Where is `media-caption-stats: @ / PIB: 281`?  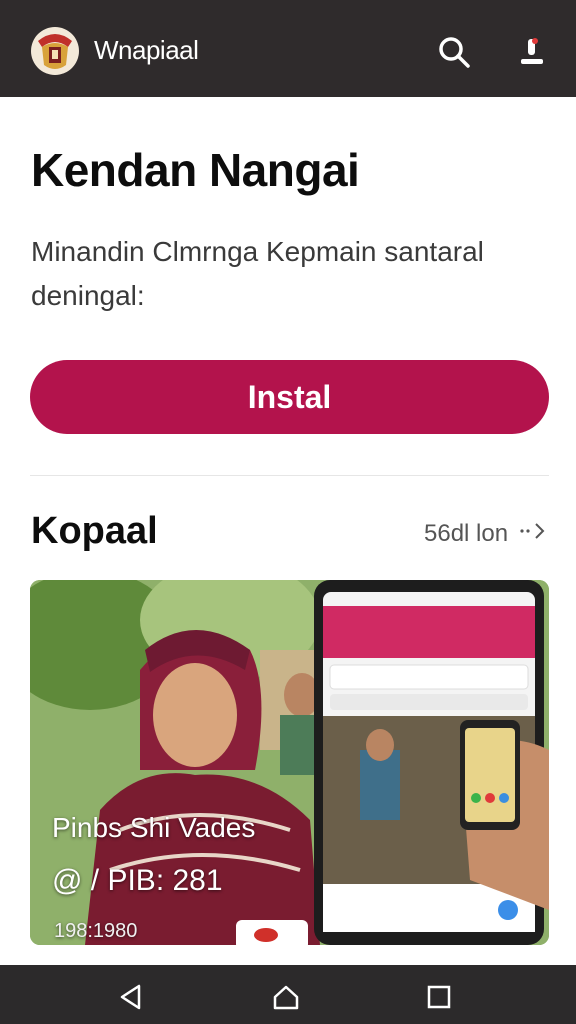 media-caption-stats: @ / PIB: 281 is located at coordinates (137, 880).